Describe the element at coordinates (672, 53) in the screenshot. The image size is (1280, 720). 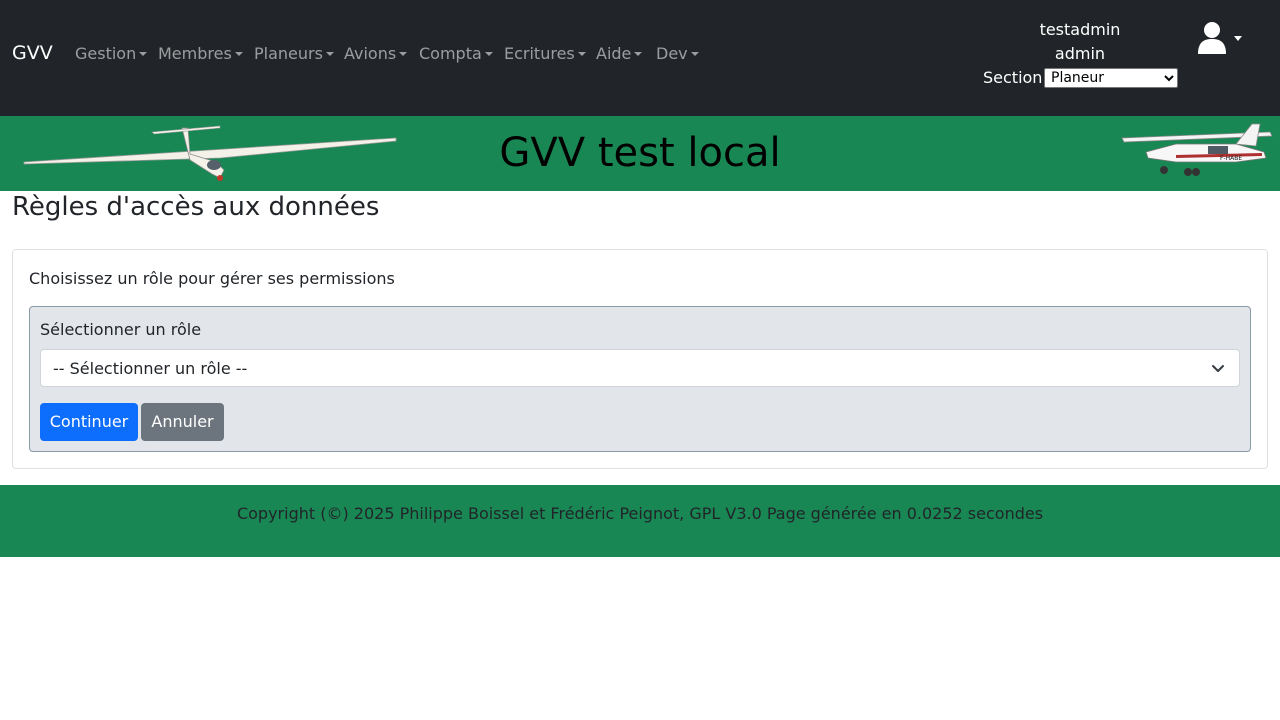
I see `menu-dev-label: Dev` at that location.